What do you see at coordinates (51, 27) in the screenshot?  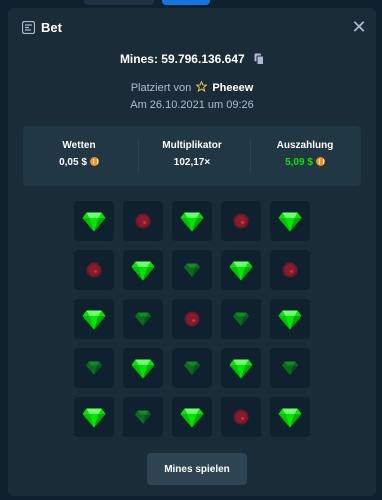 I see `modal-title: Bet` at bounding box center [51, 27].